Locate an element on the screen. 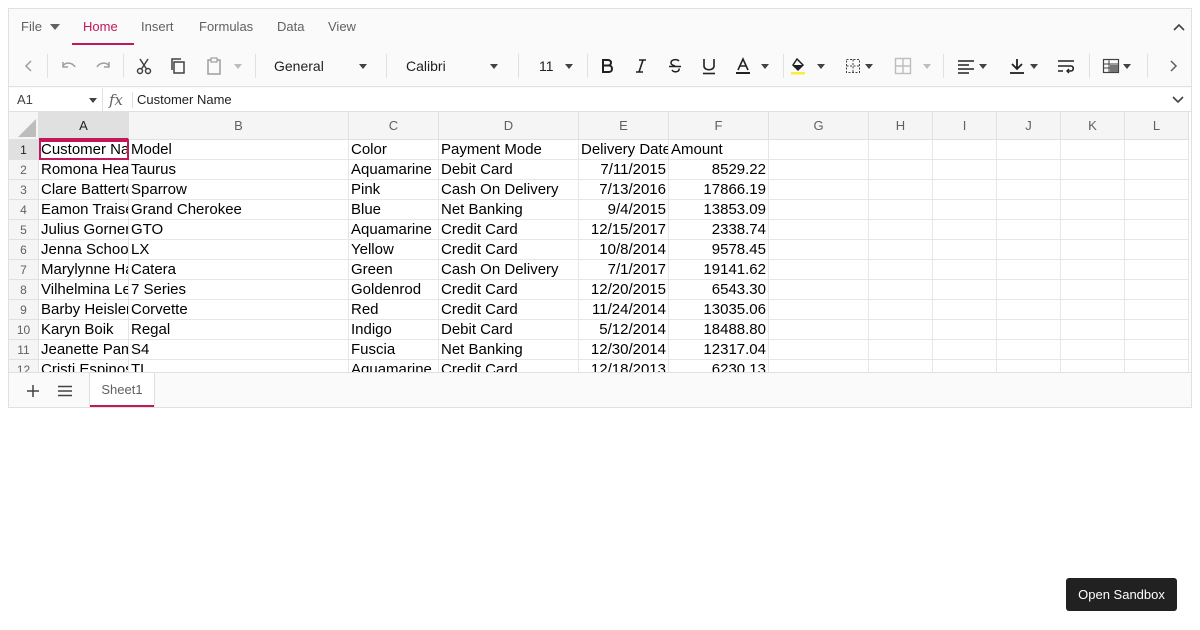 Image resolution: width=1200 pixels, height=630 pixels. merge-cells-caret-icon is located at coordinates (927, 66).